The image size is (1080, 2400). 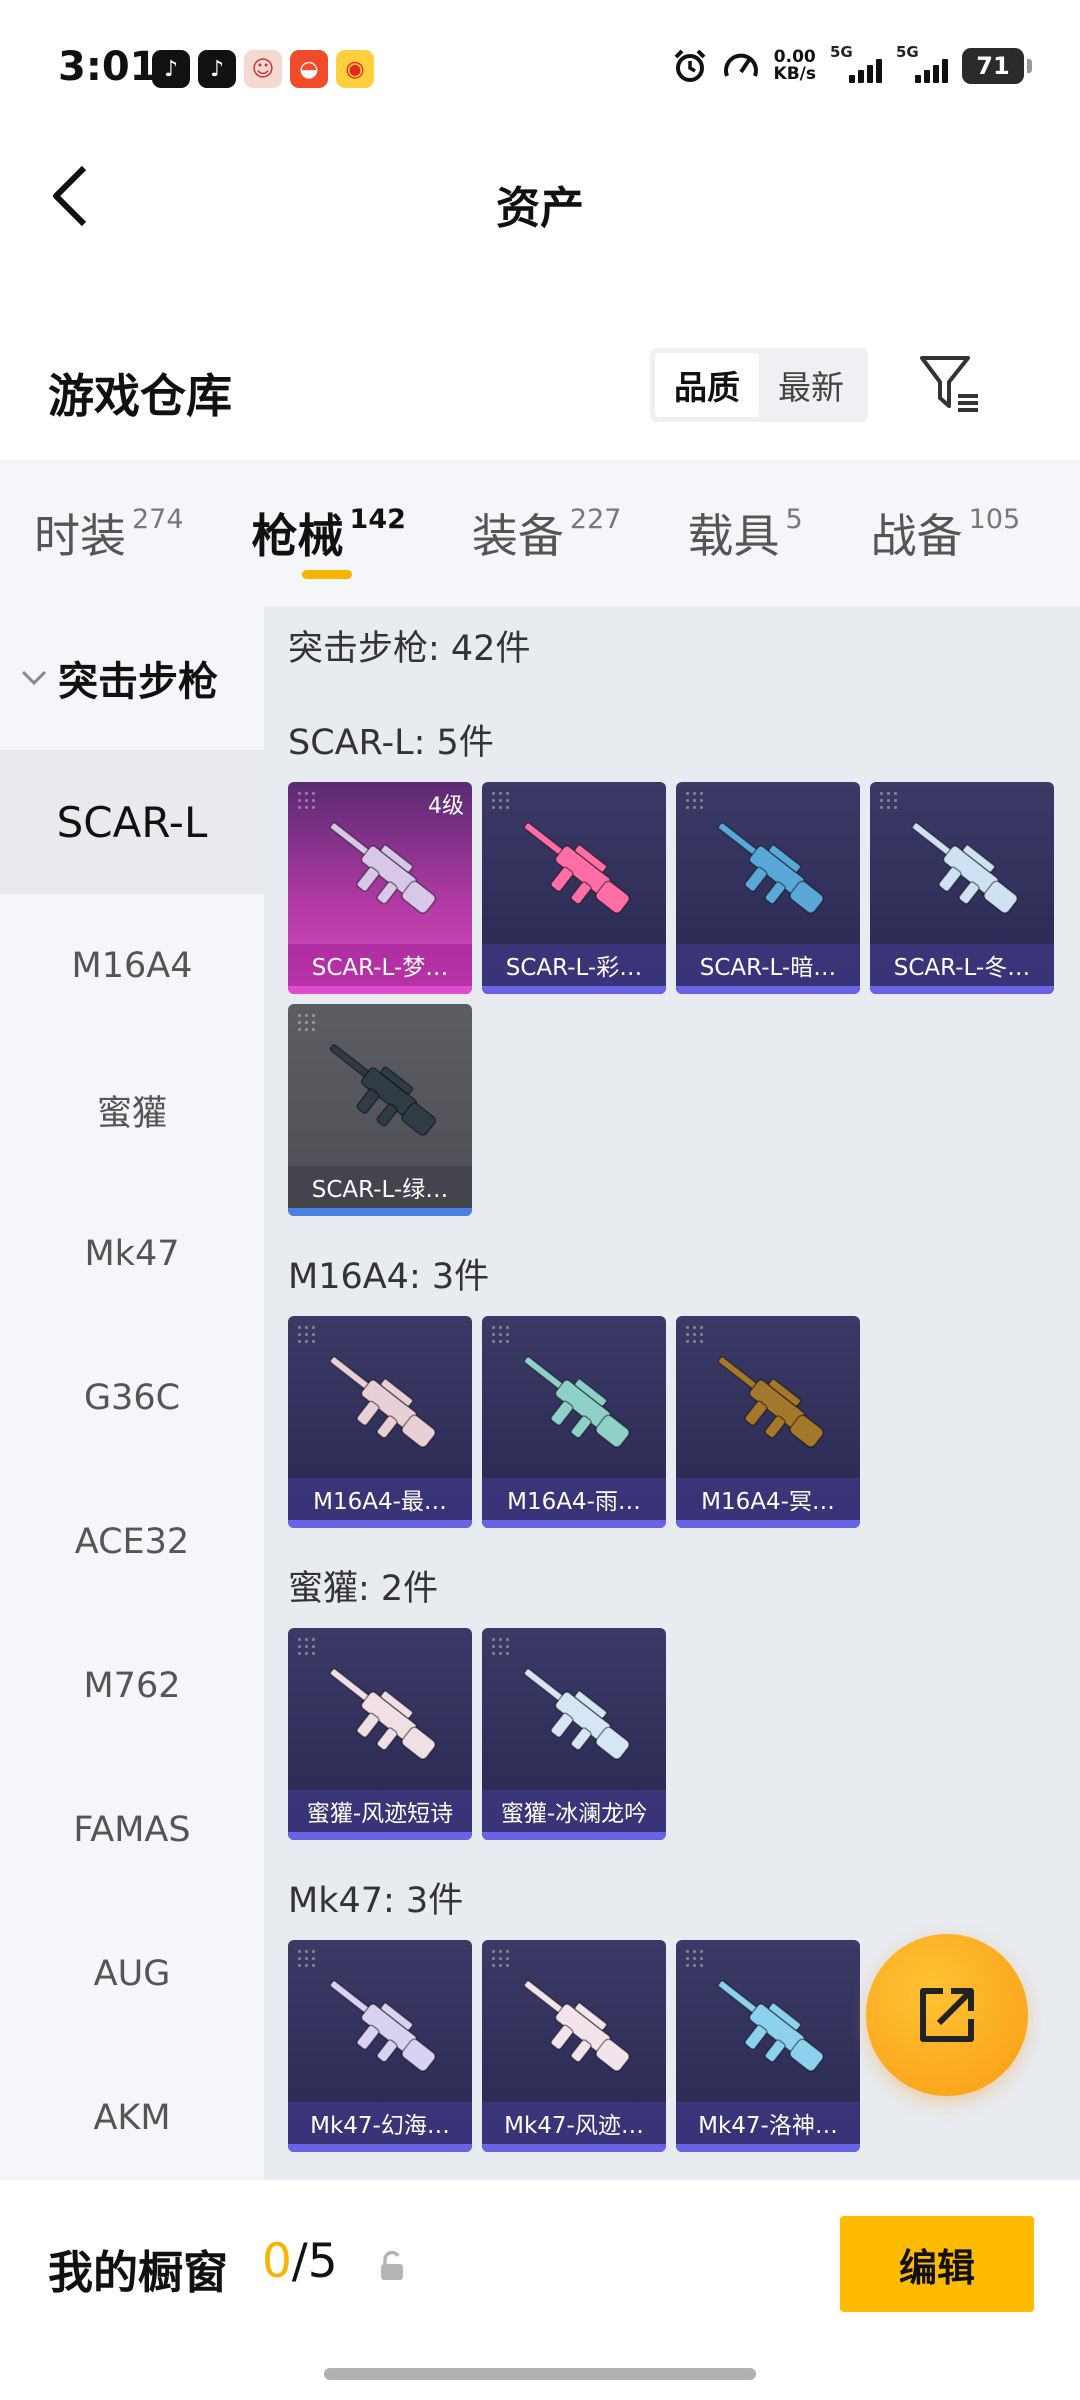 What do you see at coordinates (300, 2261) in the screenshot?
I see `showcase-count: 0/5` at bounding box center [300, 2261].